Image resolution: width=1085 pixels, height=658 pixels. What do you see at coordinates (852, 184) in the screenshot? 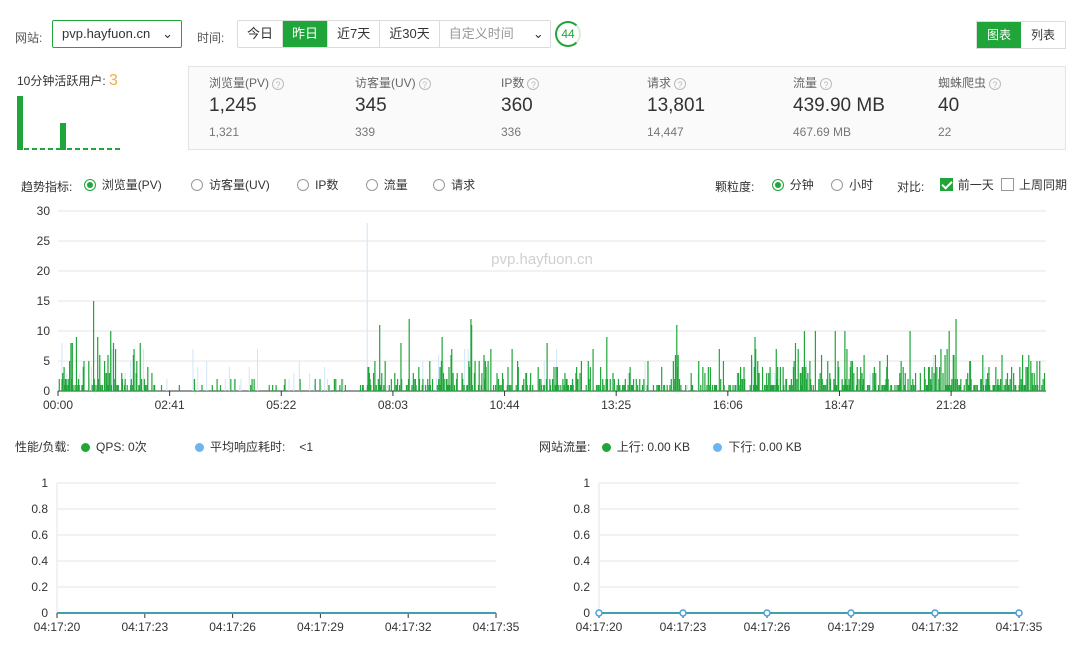
I see `radio-granularity-hour: 小时` at bounding box center [852, 184].